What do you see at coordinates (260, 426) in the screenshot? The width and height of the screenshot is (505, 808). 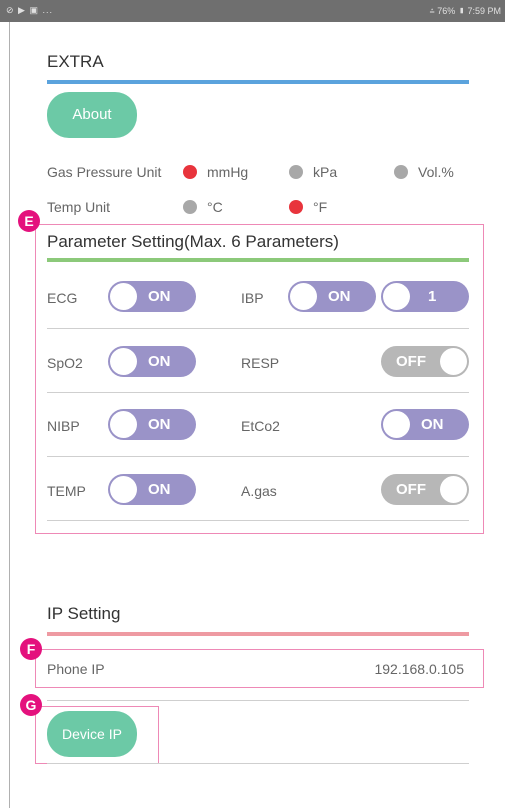 I see `etco2-label: EtCo2` at bounding box center [260, 426].